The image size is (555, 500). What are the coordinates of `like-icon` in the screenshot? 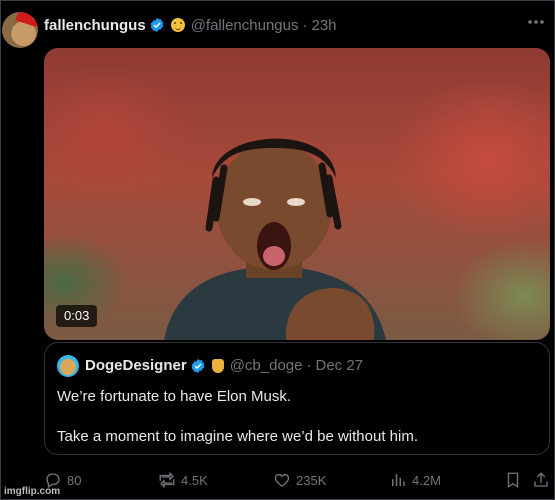 It's located at (282, 480).